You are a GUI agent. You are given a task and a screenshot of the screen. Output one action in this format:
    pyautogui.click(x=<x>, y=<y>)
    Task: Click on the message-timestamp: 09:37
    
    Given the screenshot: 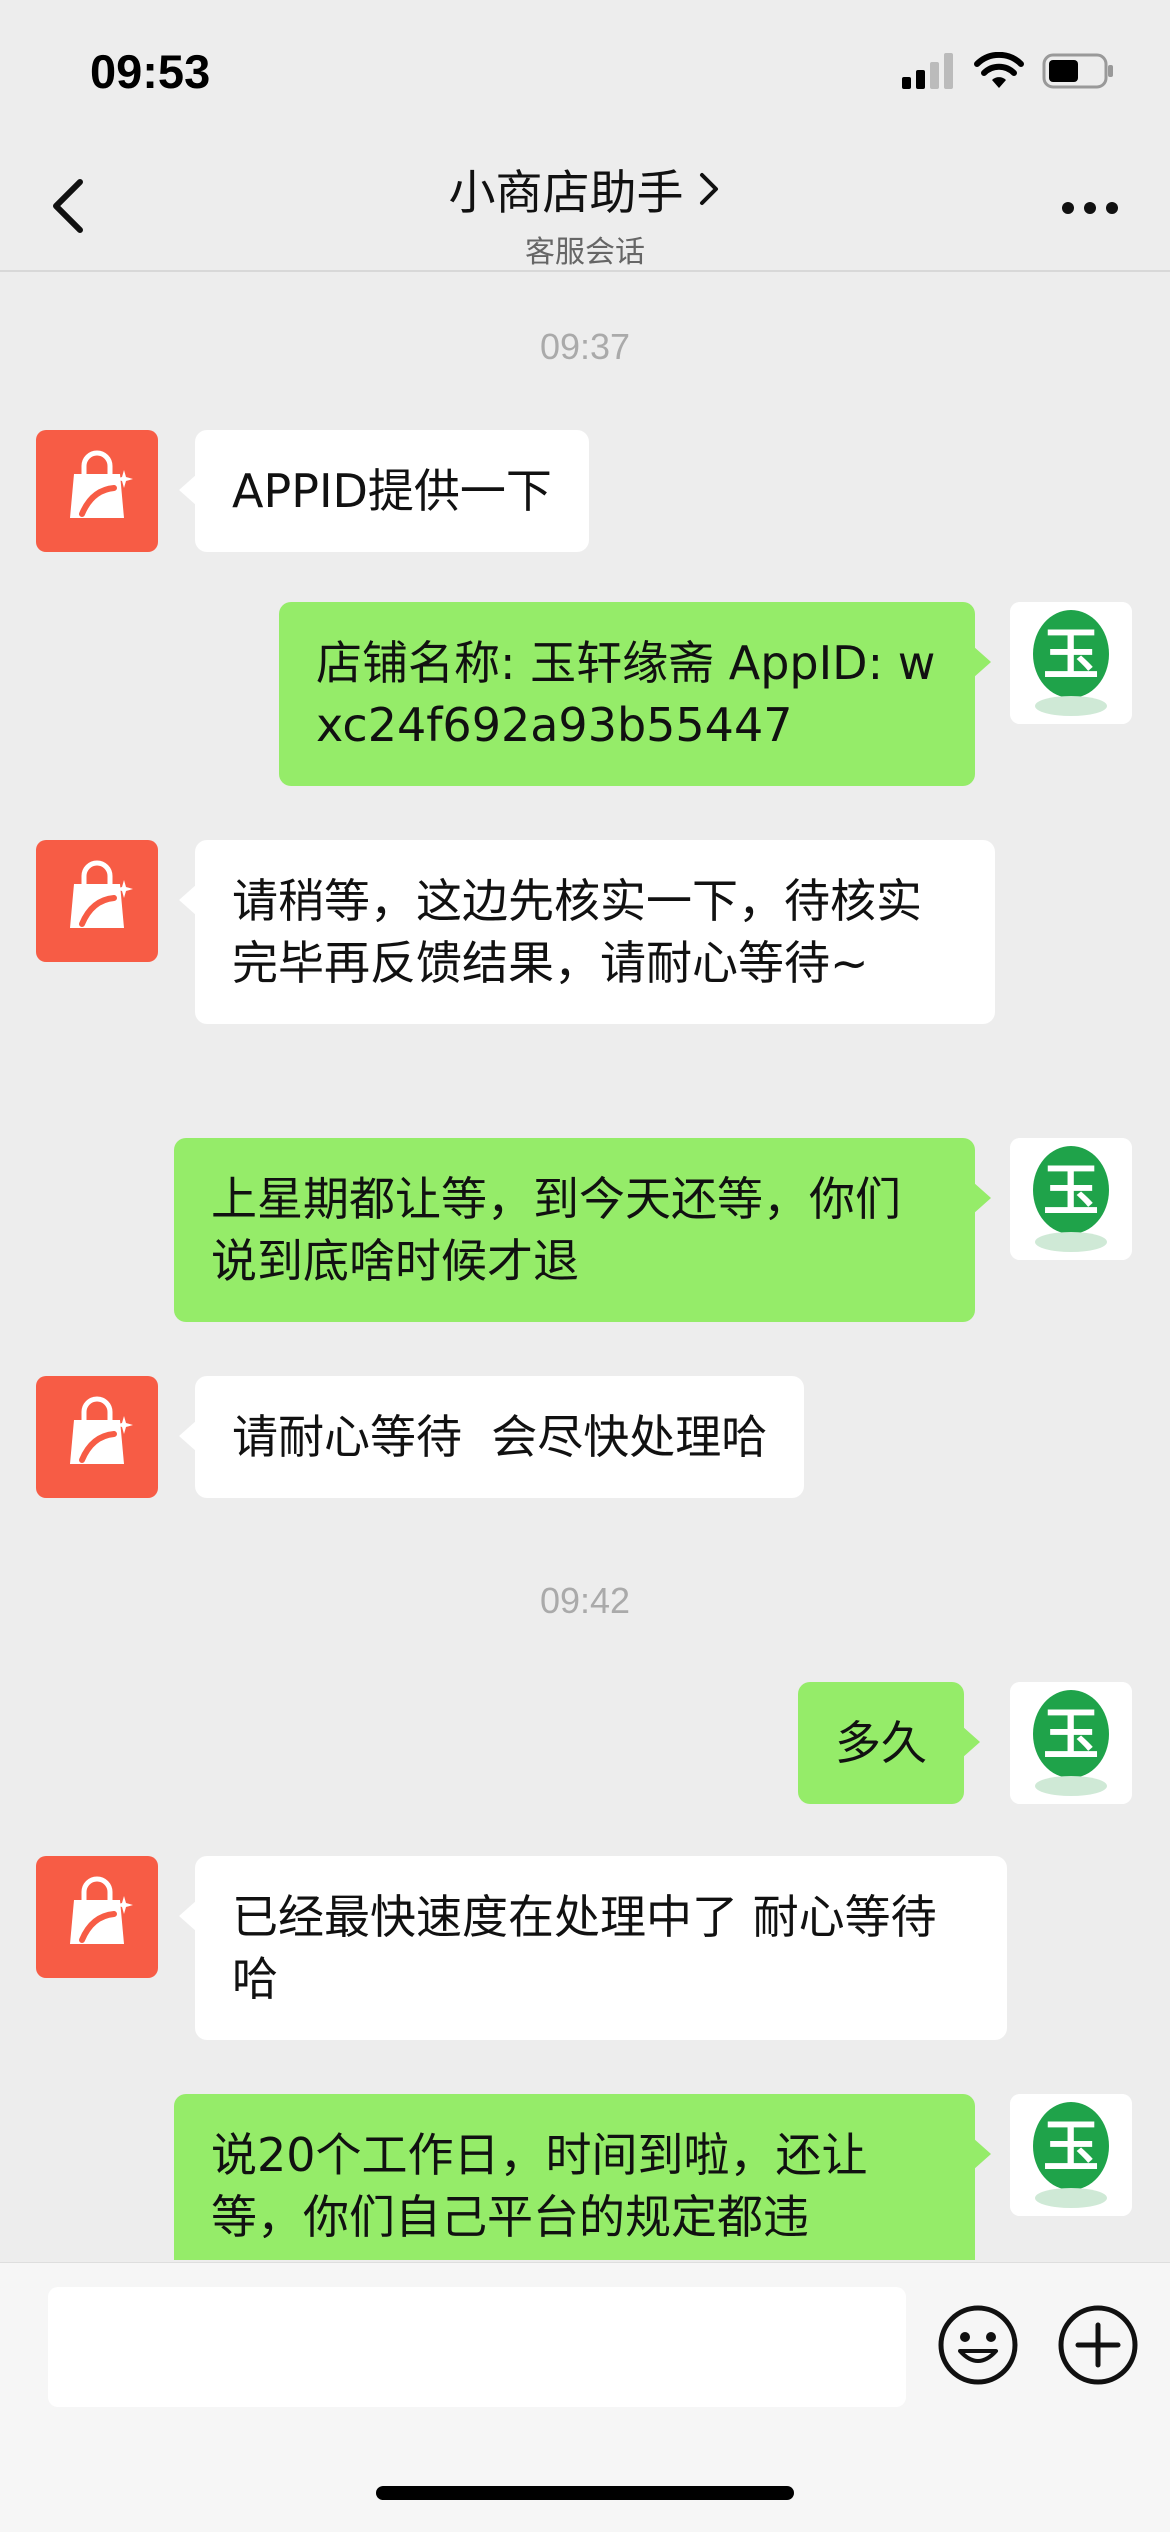 What is the action you would take?
    pyautogui.click(x=585, y=346)
    